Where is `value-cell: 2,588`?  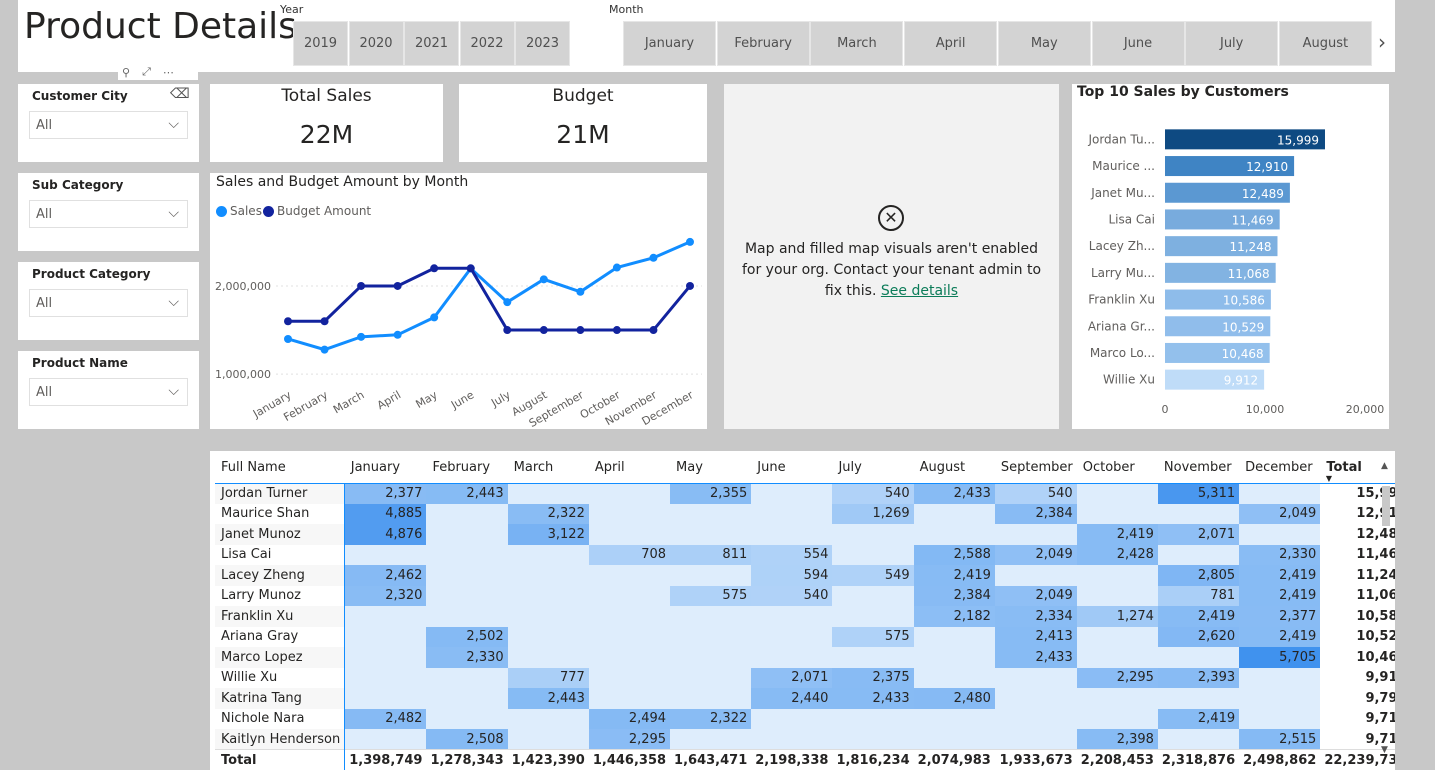
value-cell: 2,588 is located at coordinates (954, 554).